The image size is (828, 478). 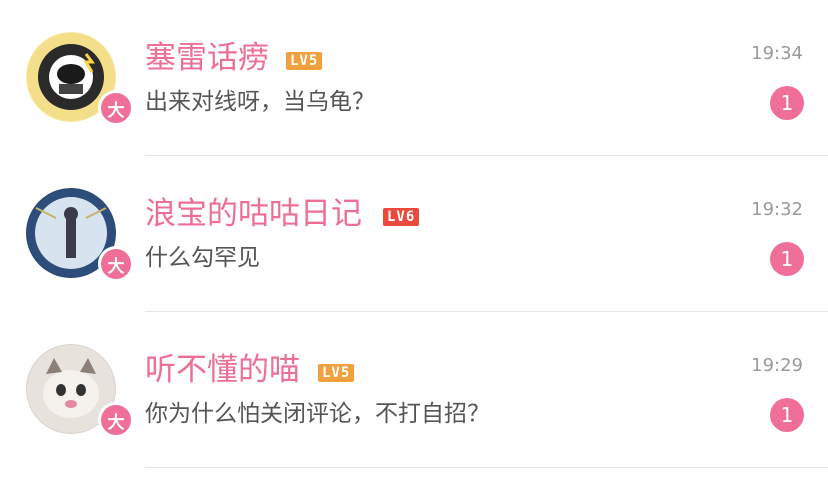 I want to click on contact-name: 听不懂的喵, so click(x=222, y=370).